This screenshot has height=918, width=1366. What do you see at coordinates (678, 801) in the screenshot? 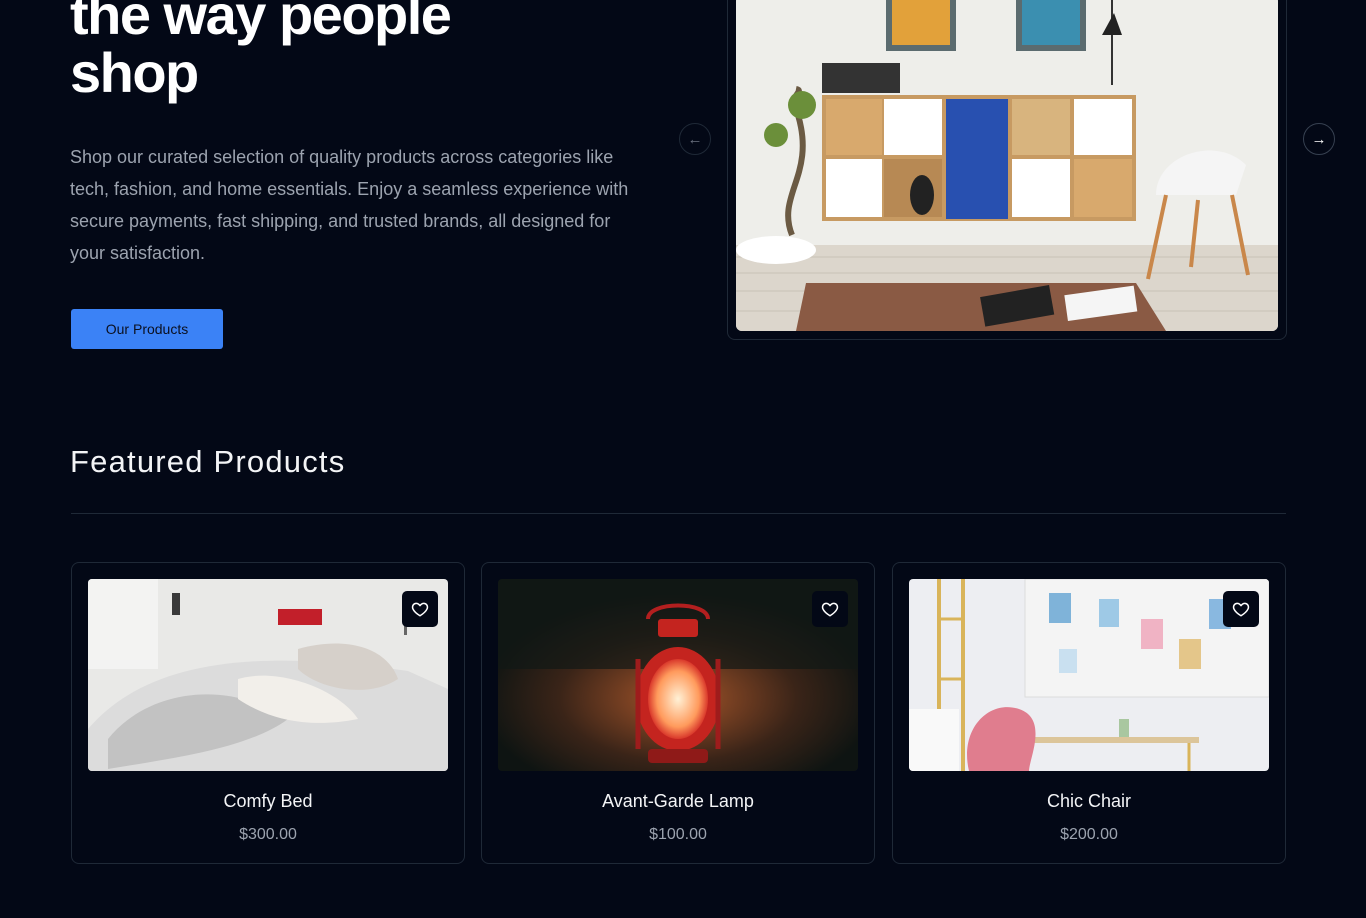
I see `product-name: Avant-Garde Lamp` at bounding box center [678, 801].